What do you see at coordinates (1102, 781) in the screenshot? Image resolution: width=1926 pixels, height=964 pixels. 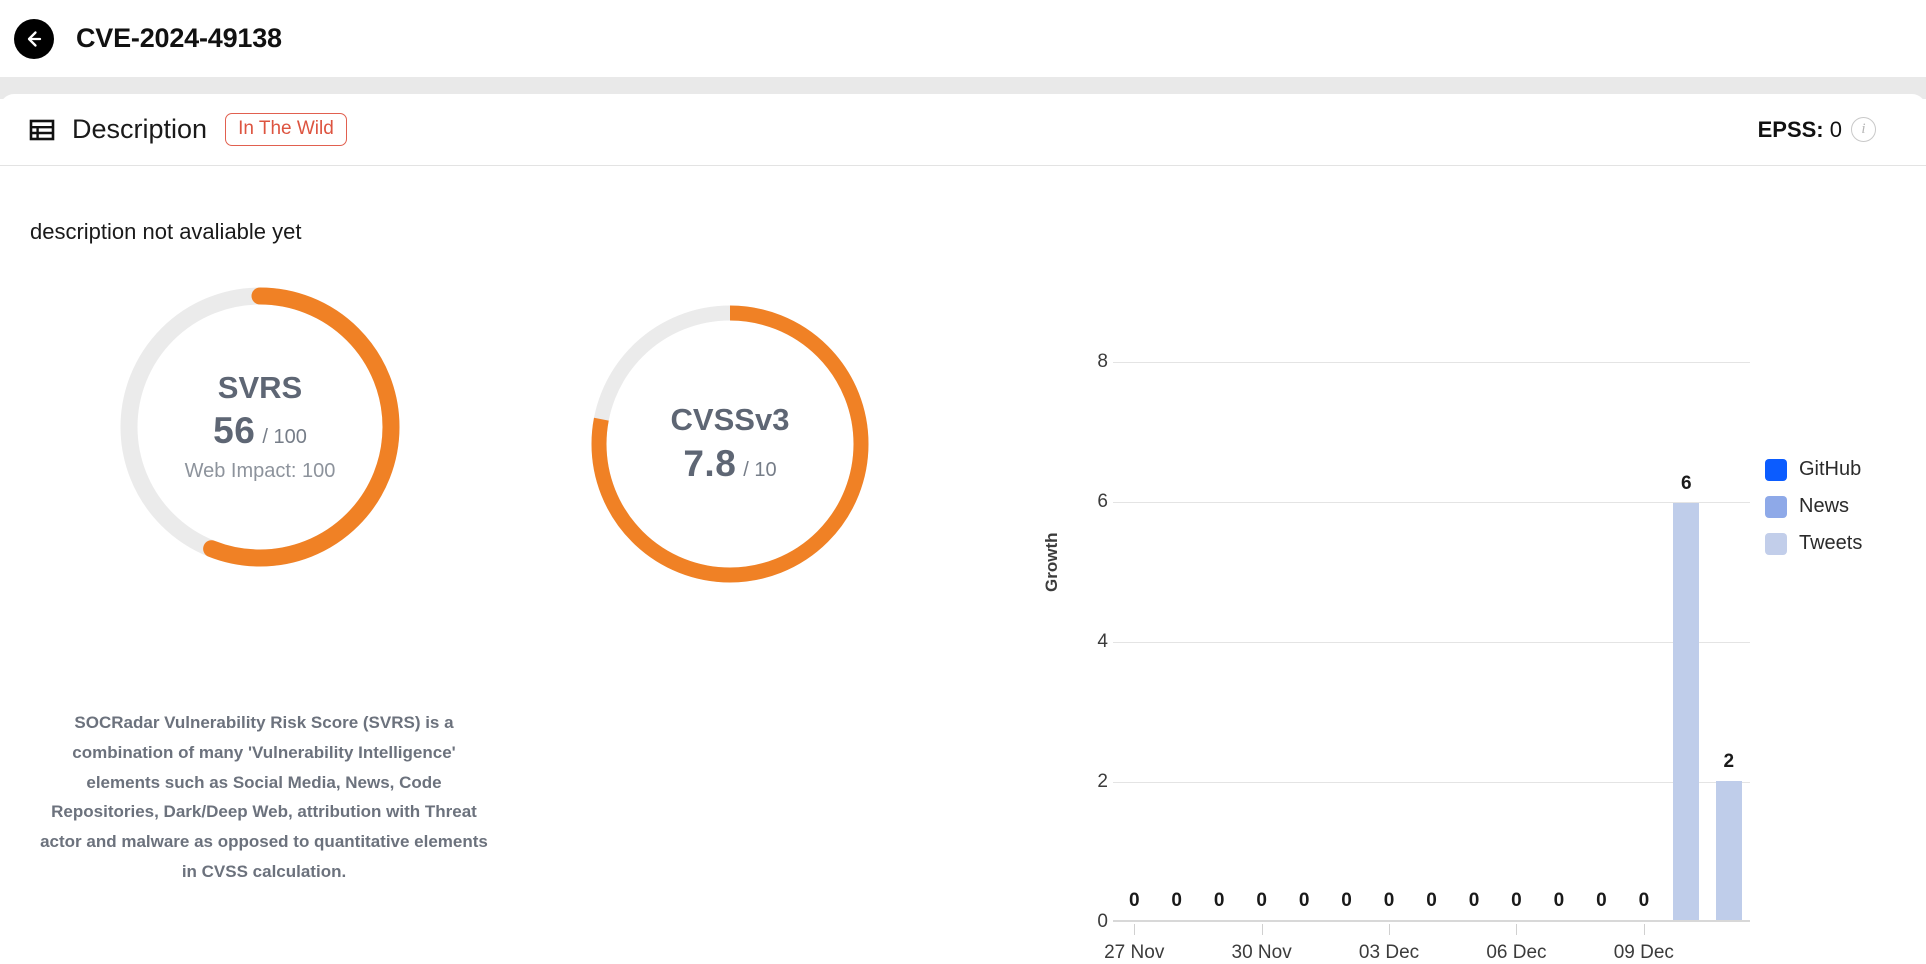 I see `chart-y-tick-label: 2` at bounding box center [1102, 781].